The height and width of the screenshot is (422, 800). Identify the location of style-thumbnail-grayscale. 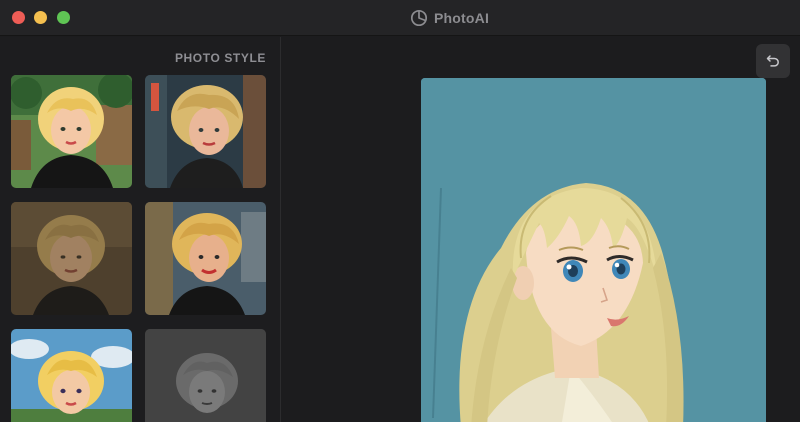
(205, 375).